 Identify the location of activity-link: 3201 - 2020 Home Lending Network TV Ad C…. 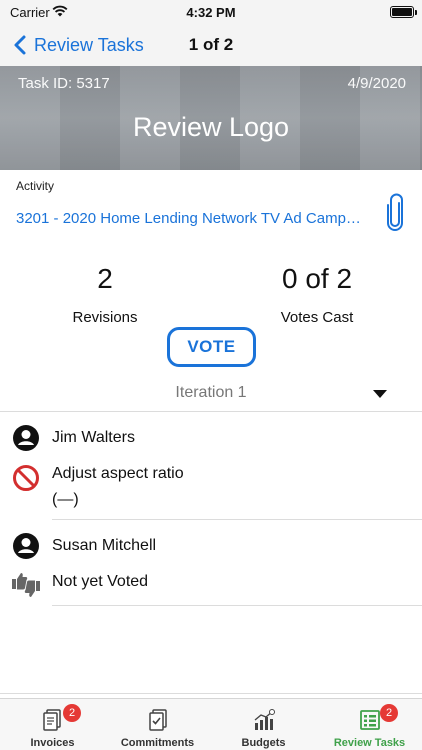
(192, 218).